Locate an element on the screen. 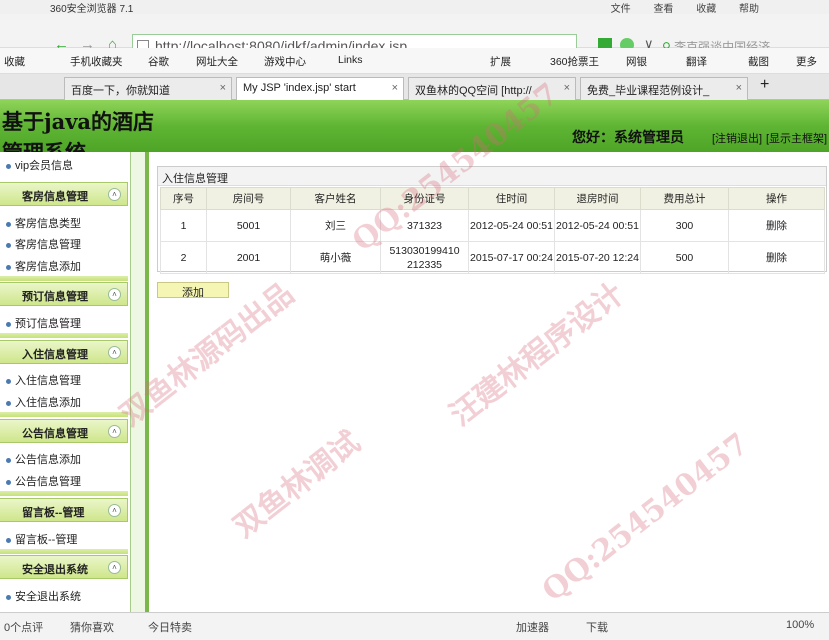 The height and width of the screenshot is (640, 829). sidebar-item-label: 入住信息管理 is located at coordinates (48, 381).